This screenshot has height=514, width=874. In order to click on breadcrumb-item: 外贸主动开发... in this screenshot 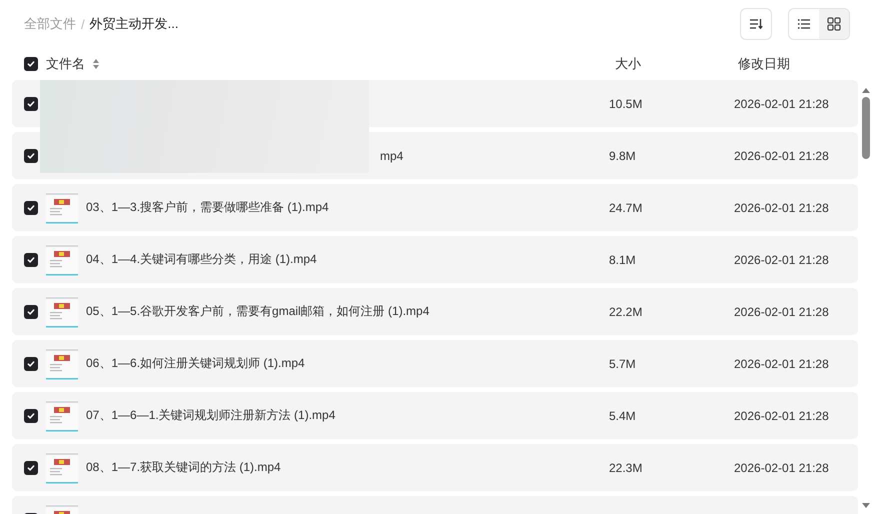, I will do `click(134, 24)`.